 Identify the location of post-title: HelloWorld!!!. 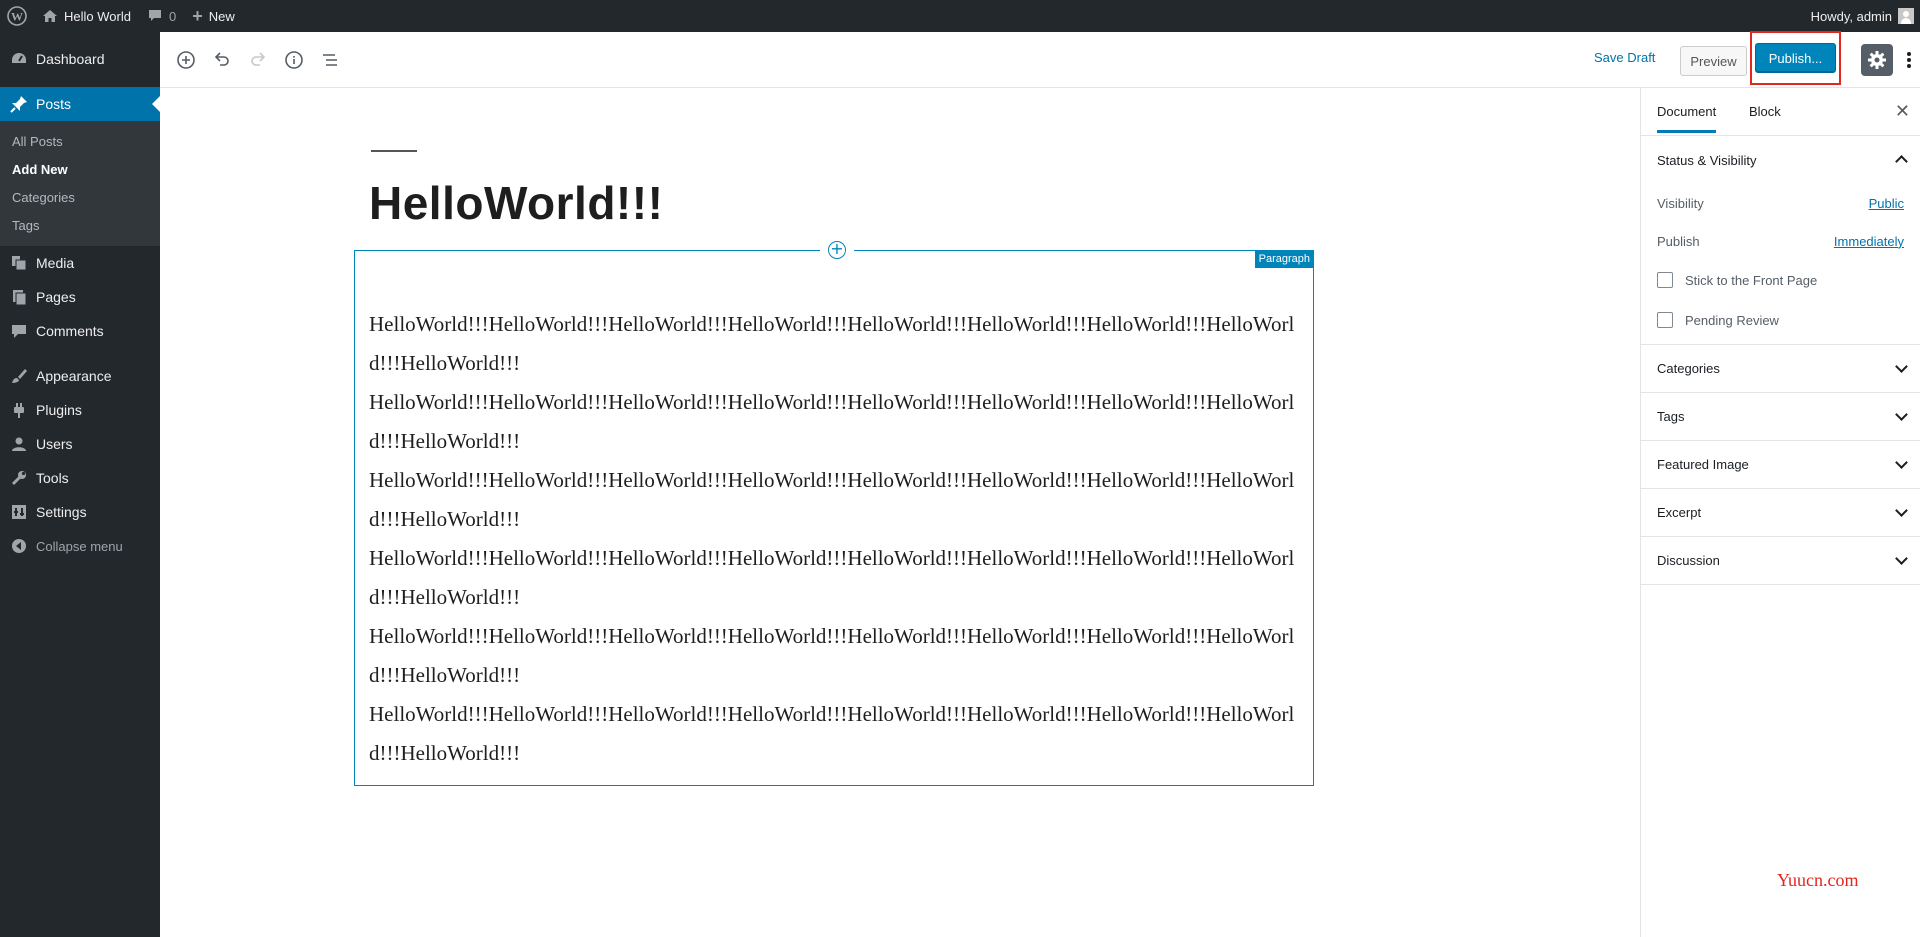
(516, 203).